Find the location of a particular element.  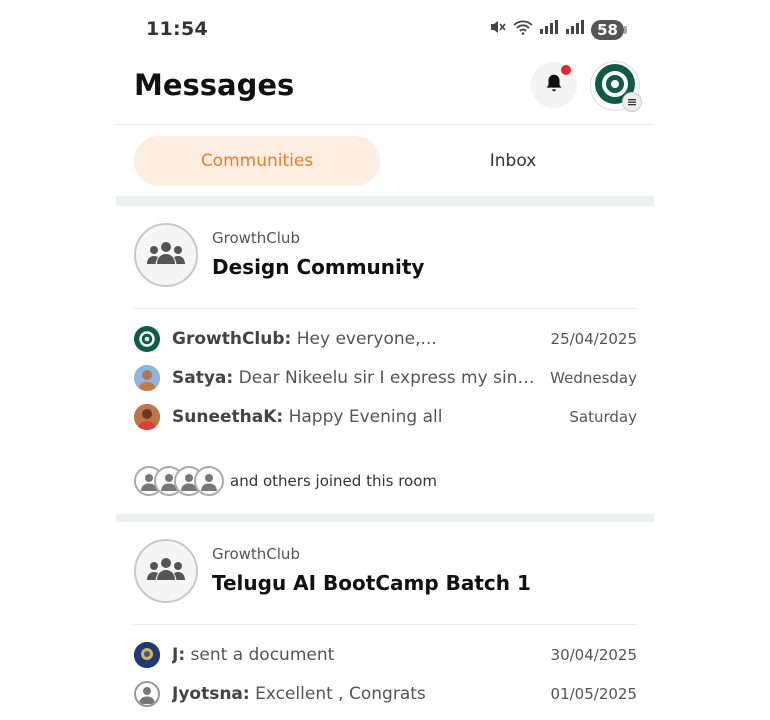

message-row: GrowthClub: Hey everyone,... 25/04/2025 is located at coordinates (385, 339).